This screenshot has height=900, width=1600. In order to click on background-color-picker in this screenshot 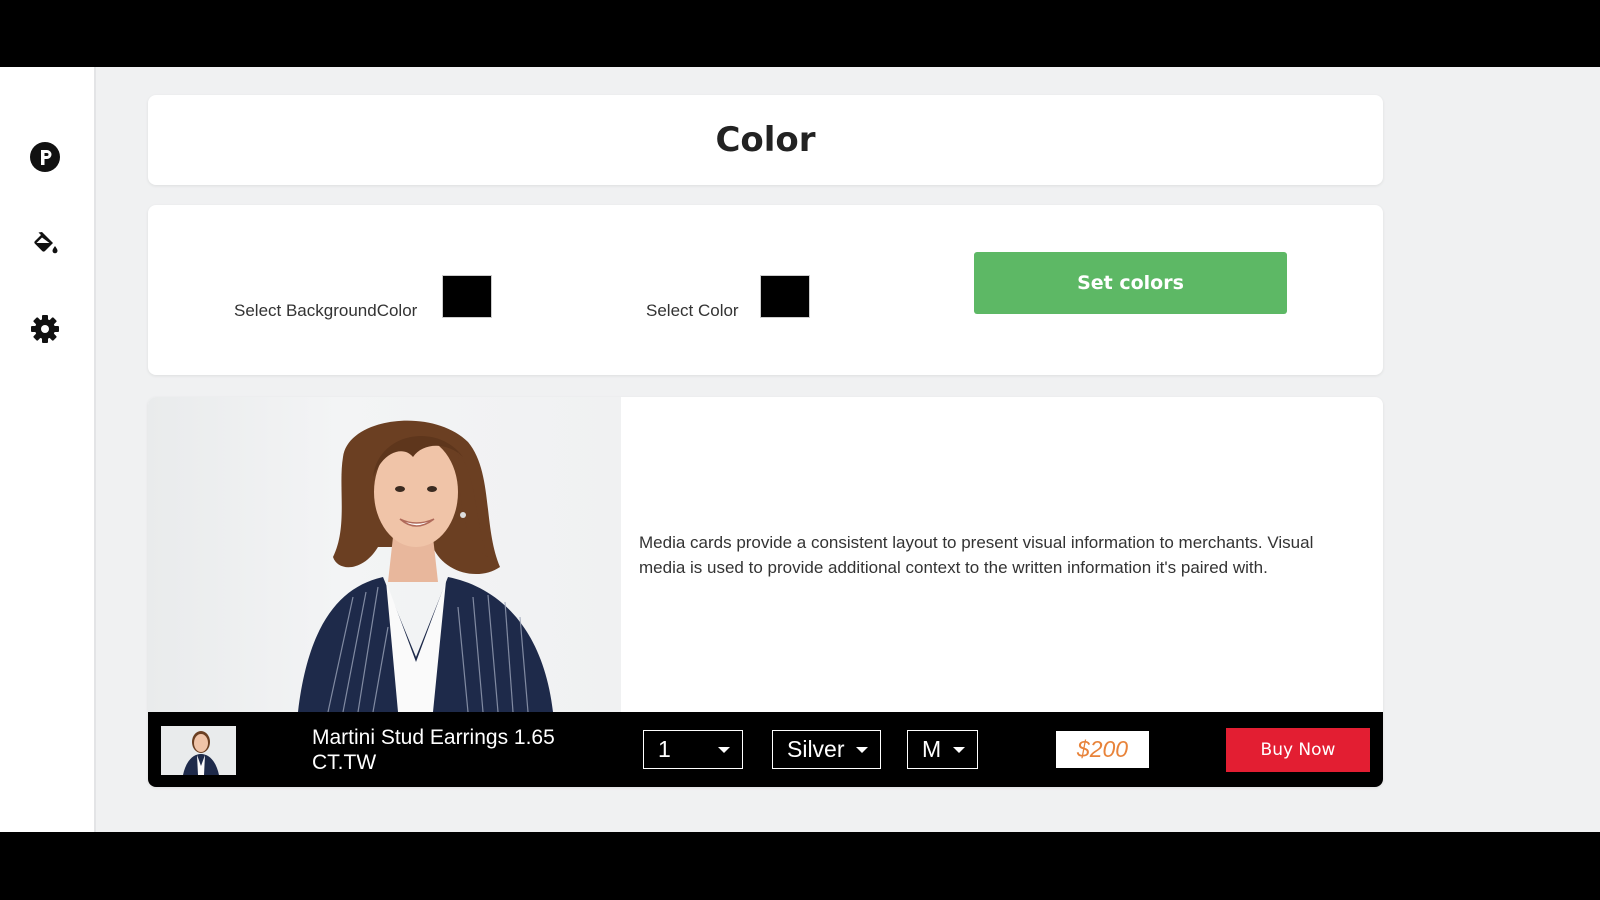, I will do `click(467, 296)`.